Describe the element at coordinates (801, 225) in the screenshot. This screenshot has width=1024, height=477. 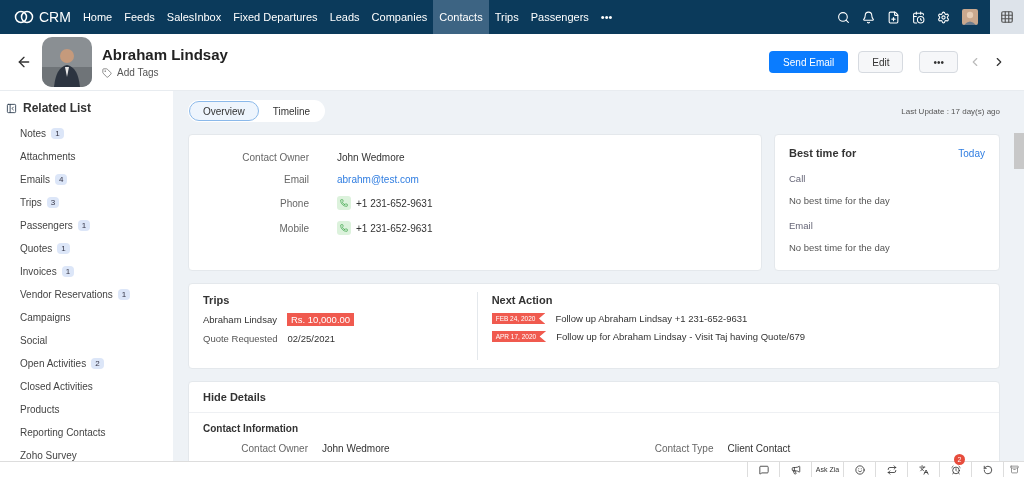
I see `channel-label: Email` at that location.